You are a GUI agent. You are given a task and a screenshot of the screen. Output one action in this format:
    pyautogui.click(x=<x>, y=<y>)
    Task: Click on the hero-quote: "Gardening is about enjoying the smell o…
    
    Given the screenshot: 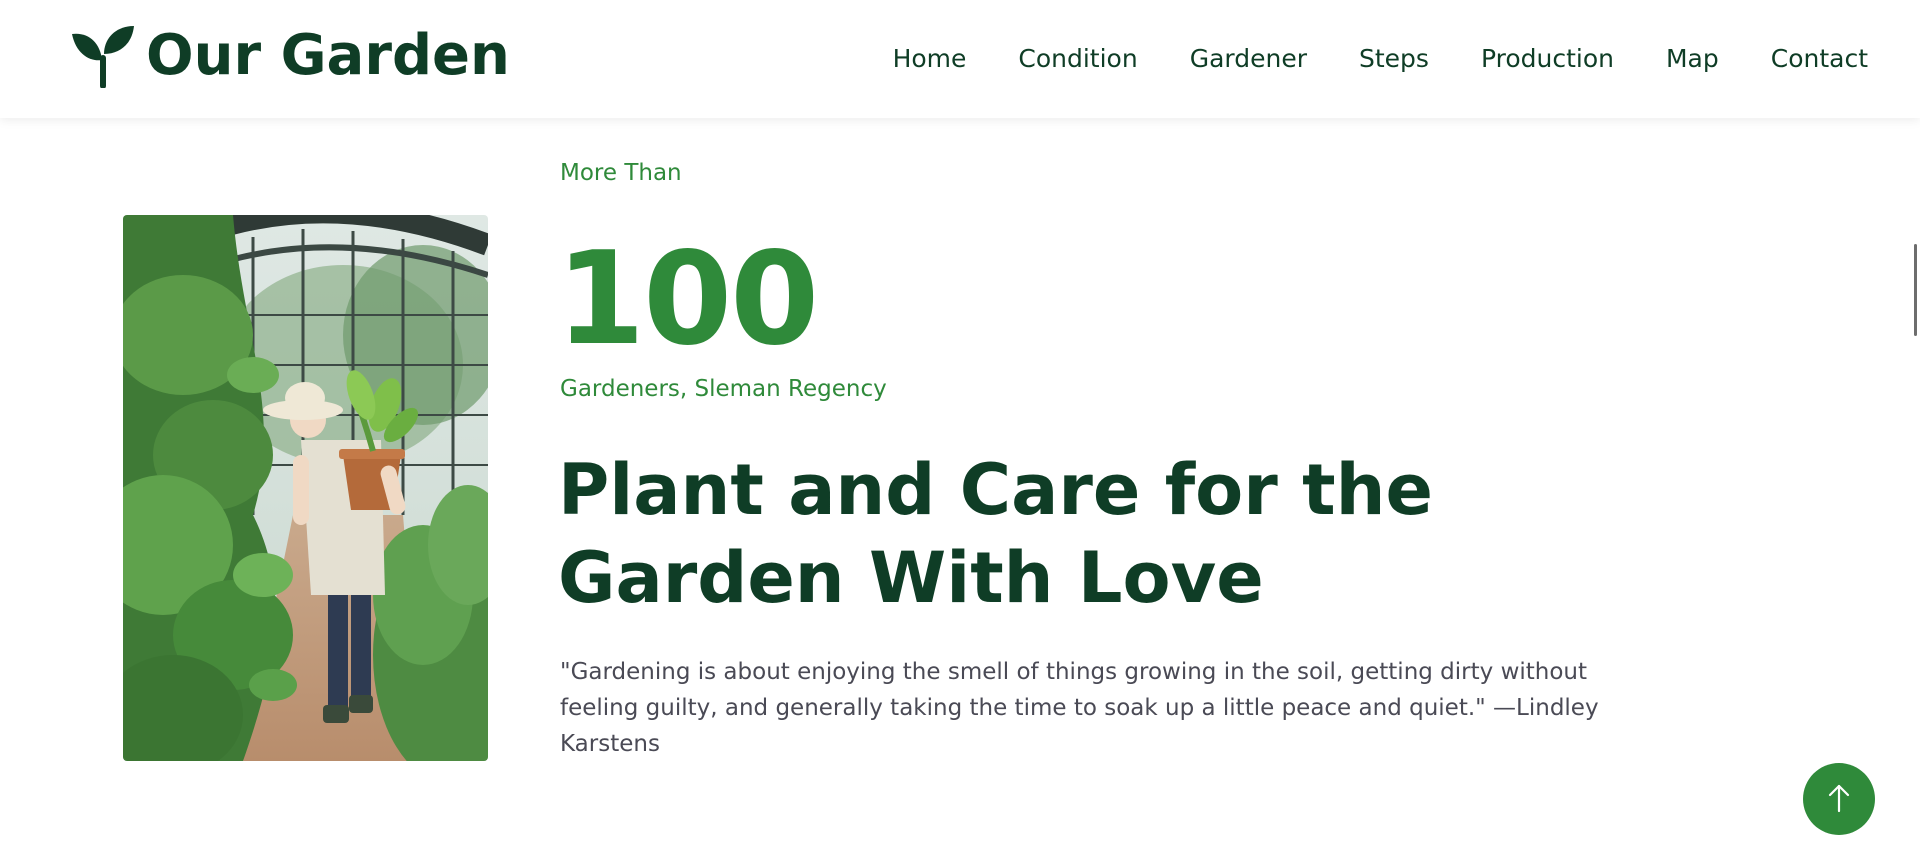 What is the action you would take?
    pyautogui.click(x=1079, y=708)
    